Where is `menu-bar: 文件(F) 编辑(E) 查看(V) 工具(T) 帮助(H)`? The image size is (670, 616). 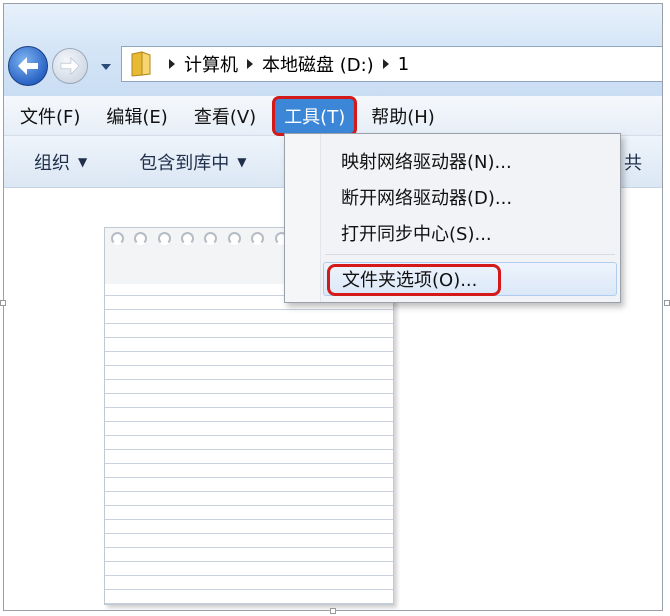 menu-bar: 文件(F) 编辑(E) 查看(V) 工具(T) 帮助(H) is located at coordinates (333, 115).